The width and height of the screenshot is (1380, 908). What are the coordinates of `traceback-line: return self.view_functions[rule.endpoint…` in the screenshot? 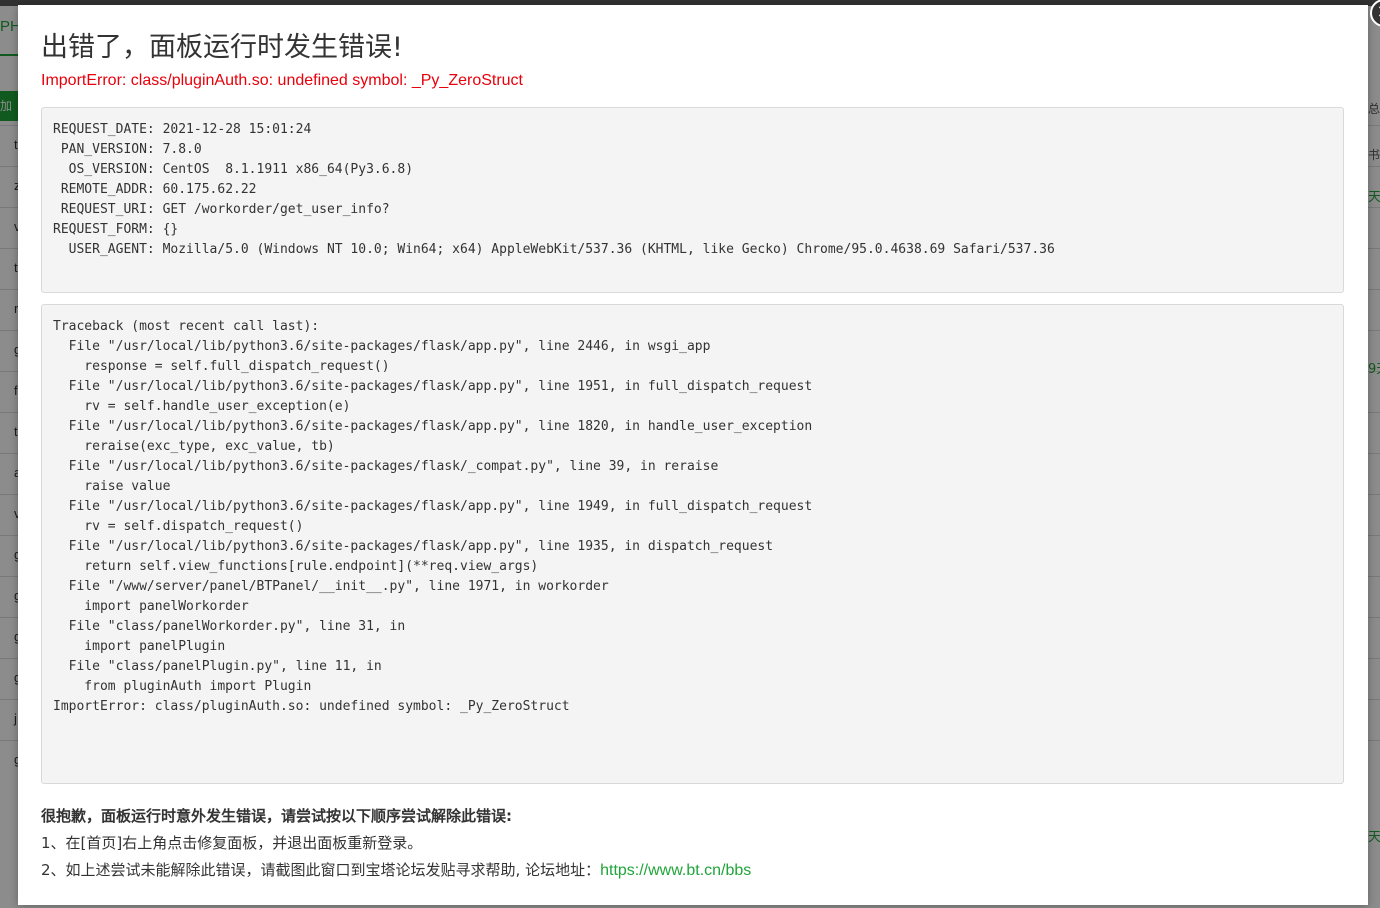 It's located at (296, 566).